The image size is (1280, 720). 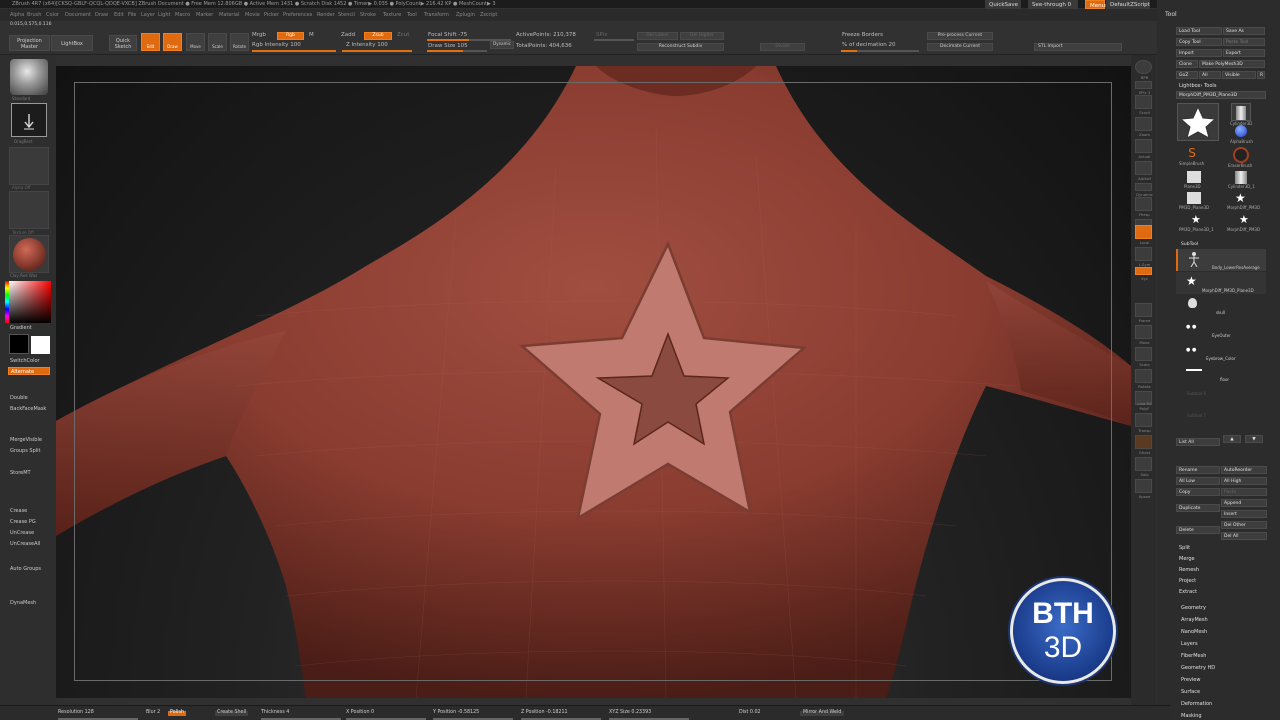 What do you see at coordinates (1221, 329) in the screenshot?
I see `subtool-item-eyeouter: ● ● EyeOuter` at bounding box center [1221, 329].